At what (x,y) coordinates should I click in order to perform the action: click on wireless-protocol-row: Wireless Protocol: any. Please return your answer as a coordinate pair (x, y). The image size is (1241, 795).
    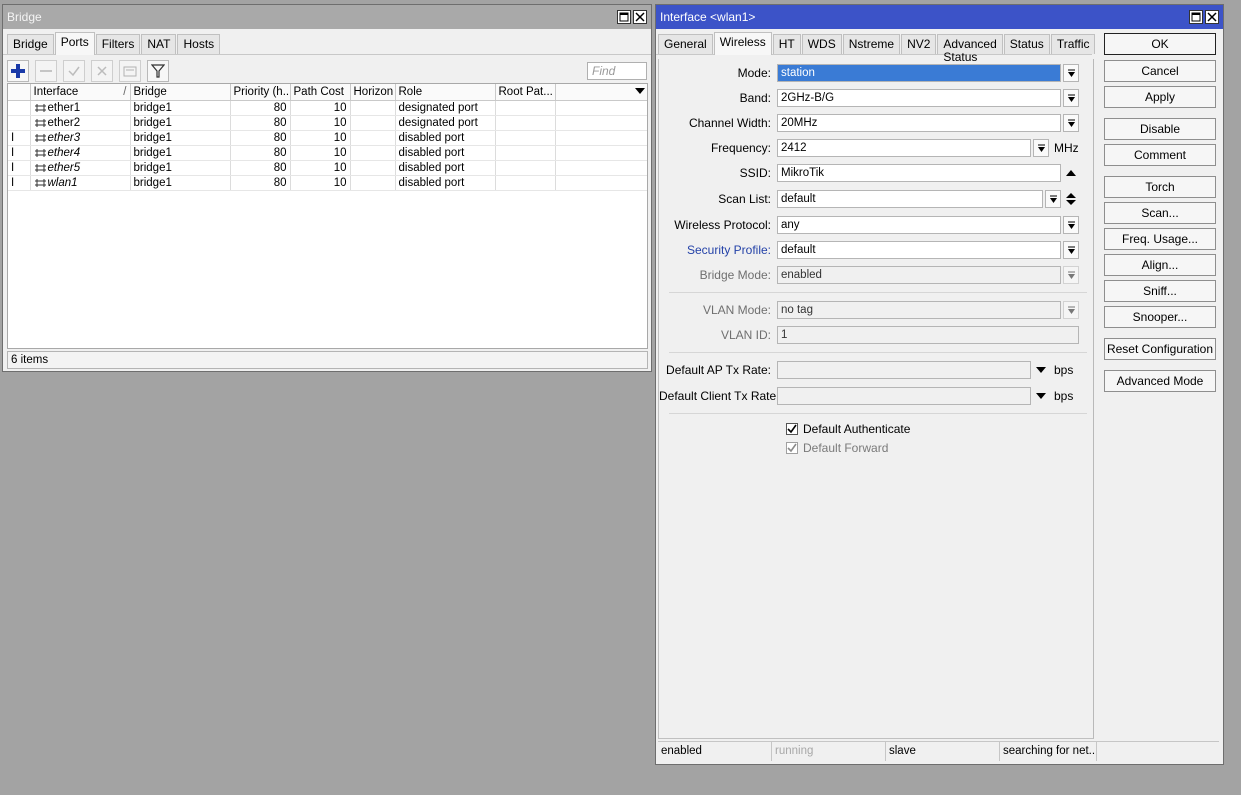
    Looking at the image, I should click on (877, 225).